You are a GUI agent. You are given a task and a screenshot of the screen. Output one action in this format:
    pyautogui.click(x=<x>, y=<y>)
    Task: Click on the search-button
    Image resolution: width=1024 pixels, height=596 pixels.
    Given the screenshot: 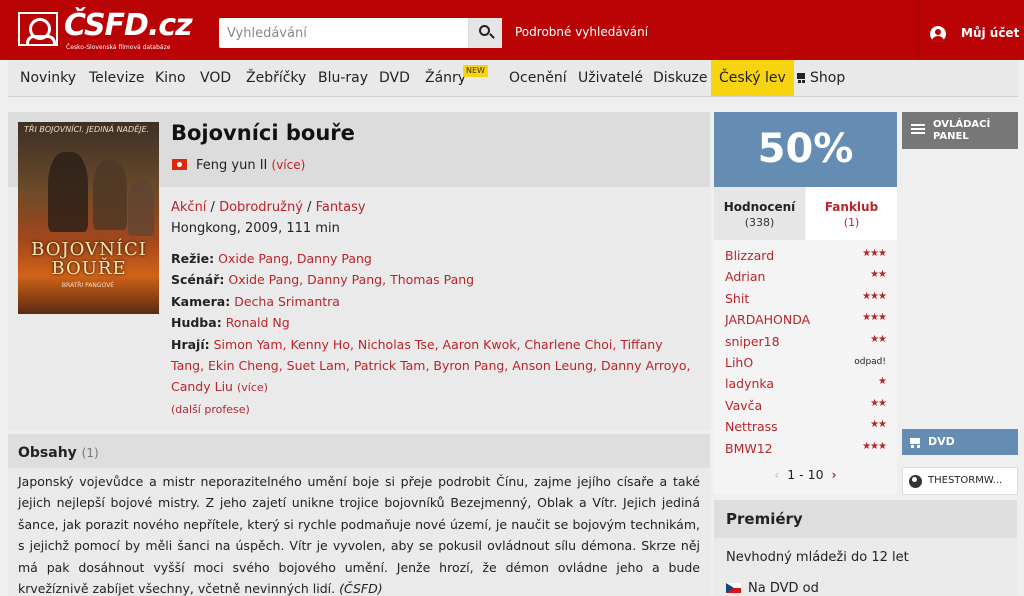 What is the action you would take?
    pyautogui.click(x=485, y=33)
    